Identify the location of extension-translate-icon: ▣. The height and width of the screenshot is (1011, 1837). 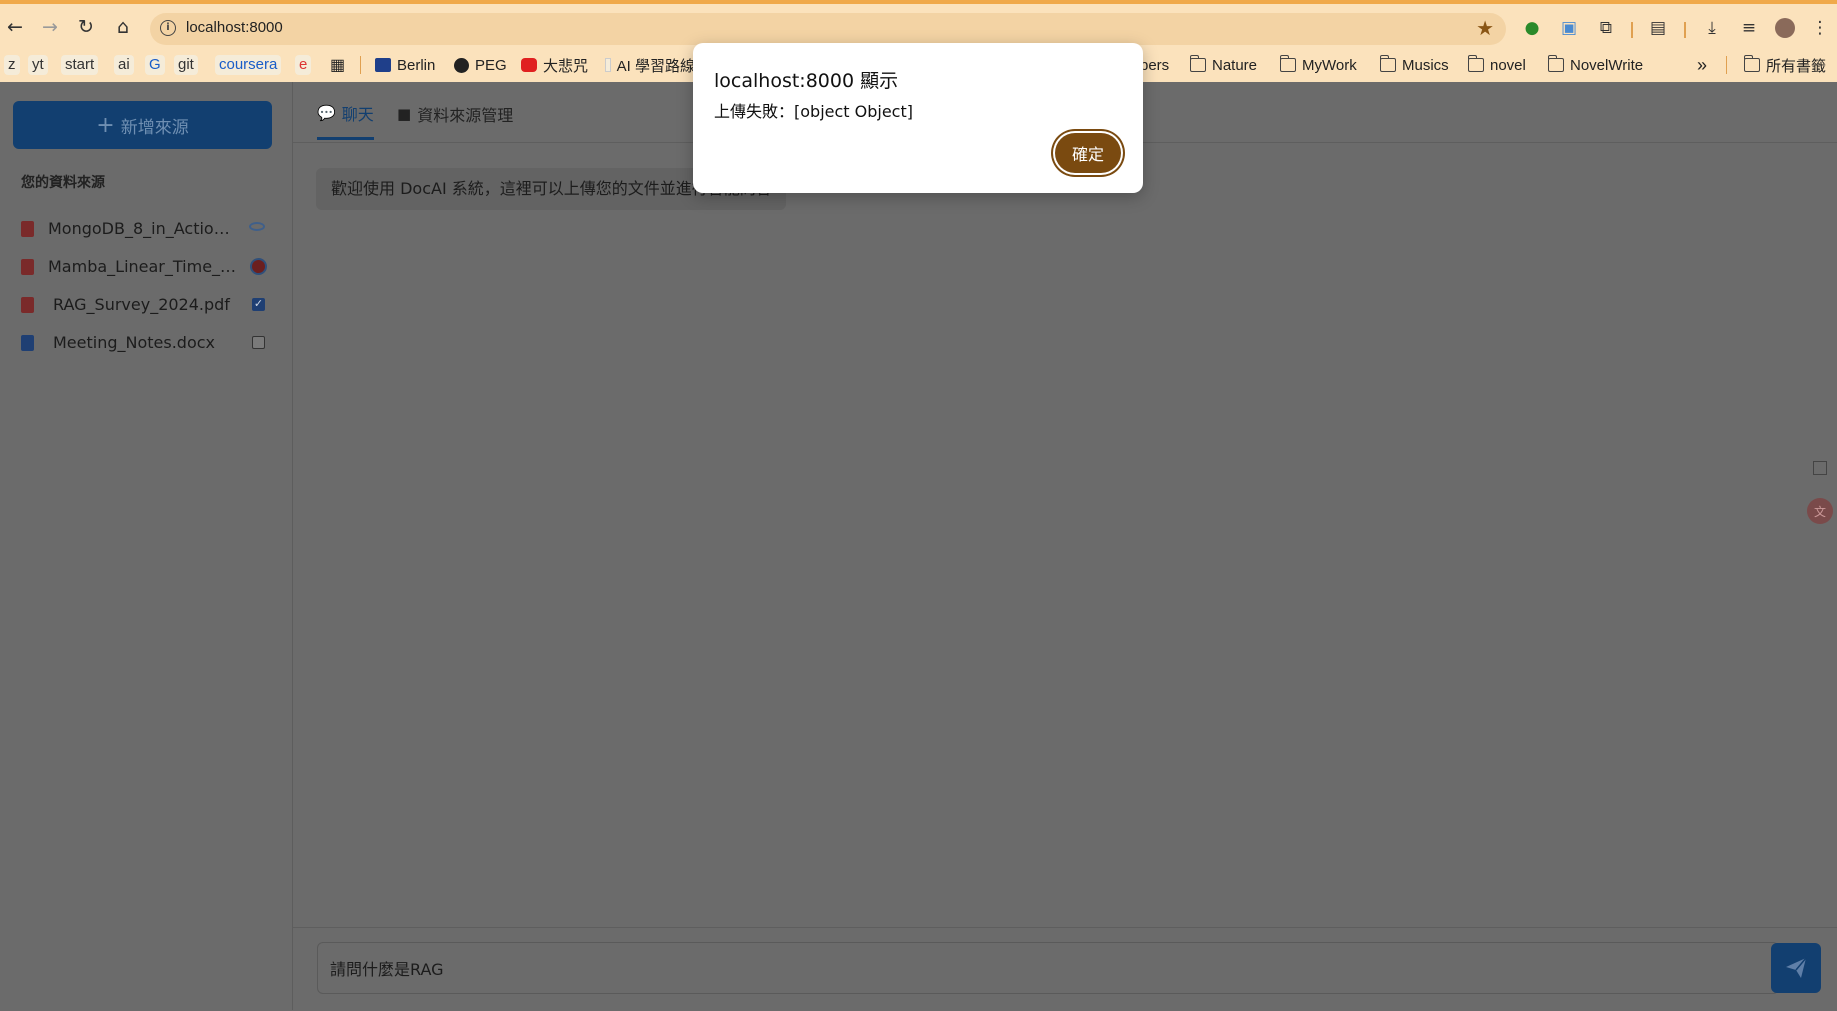
(1569, 28).